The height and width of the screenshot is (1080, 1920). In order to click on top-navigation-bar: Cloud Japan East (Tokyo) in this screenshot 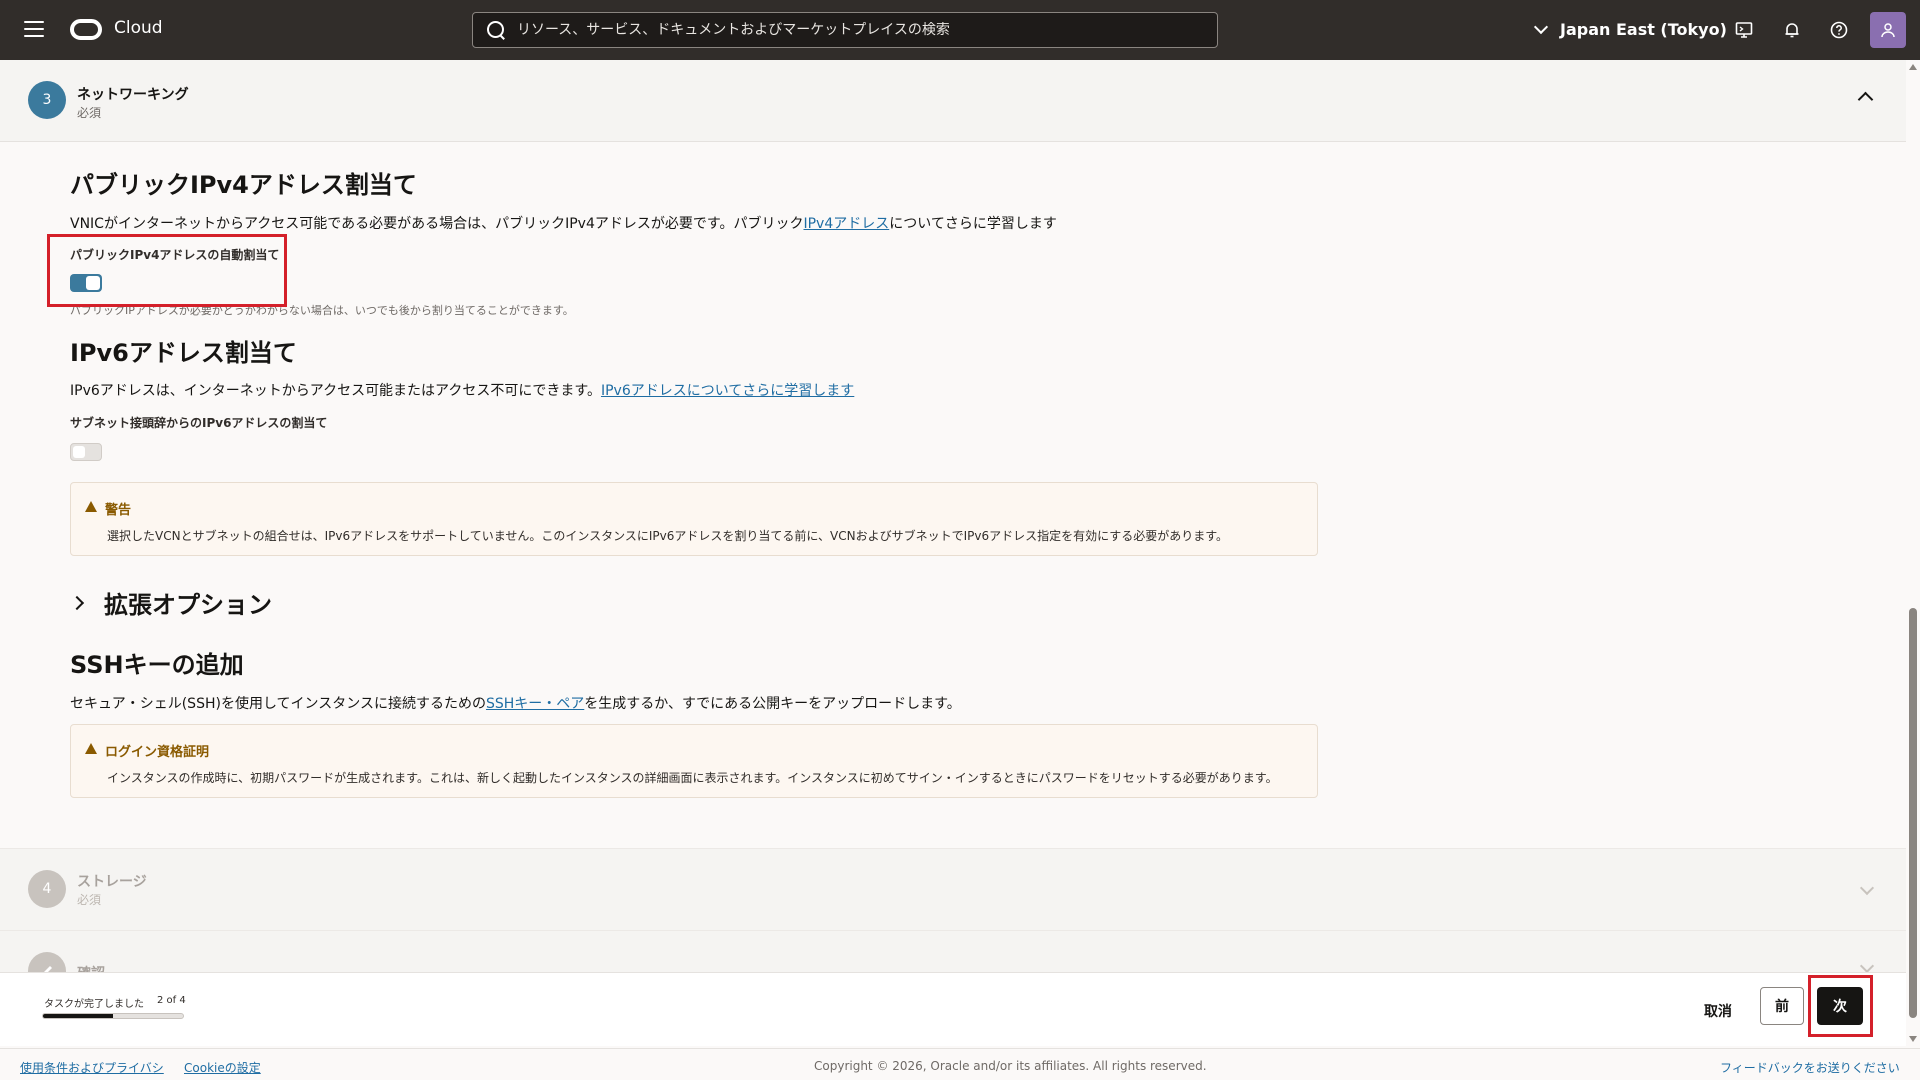, I will do `click(960, 30)`.